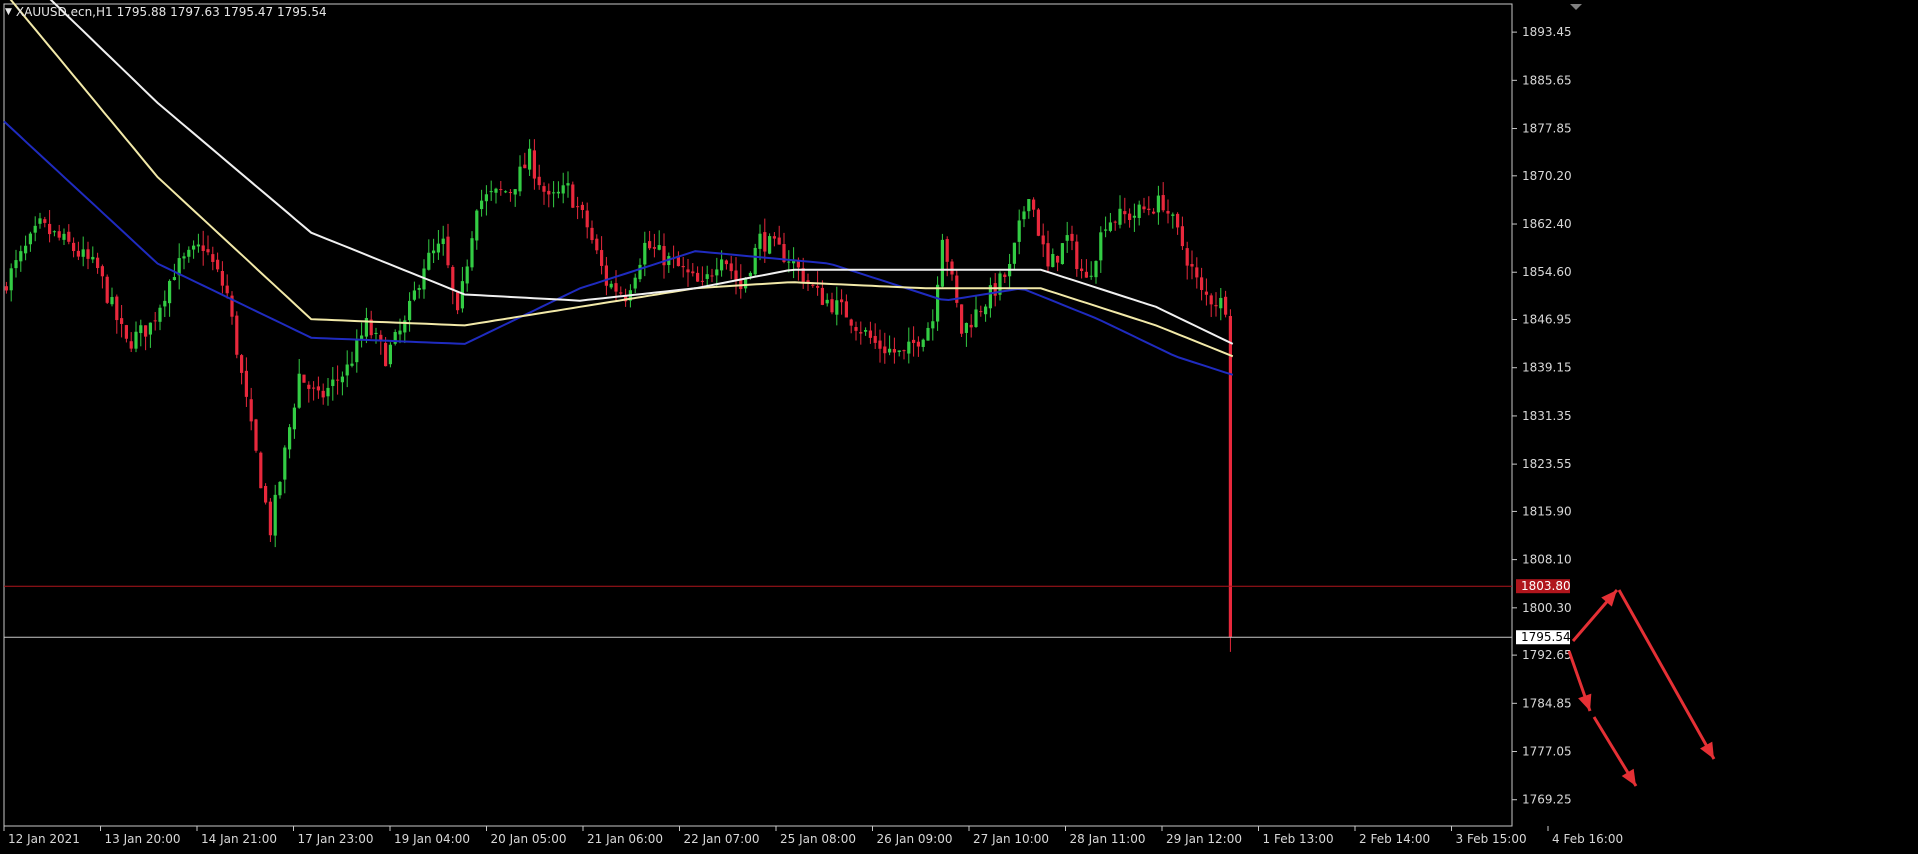 The width and height of the screenshot is (1918, 854). Describe the element at coordinates (915, 839) in the screenshot. I see `x-tick-label: 26 Jan 09:00` at that location.